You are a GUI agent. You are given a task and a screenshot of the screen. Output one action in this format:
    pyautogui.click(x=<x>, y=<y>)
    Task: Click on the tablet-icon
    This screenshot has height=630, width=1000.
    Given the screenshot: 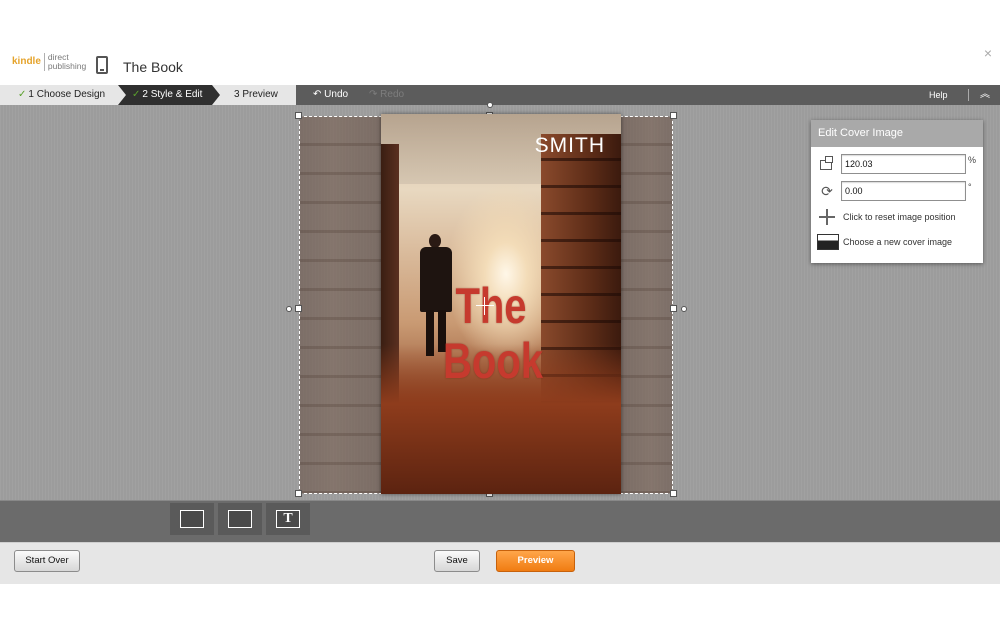 What is the action you would take?
    pyautogui.click(x=102, y=65)
    